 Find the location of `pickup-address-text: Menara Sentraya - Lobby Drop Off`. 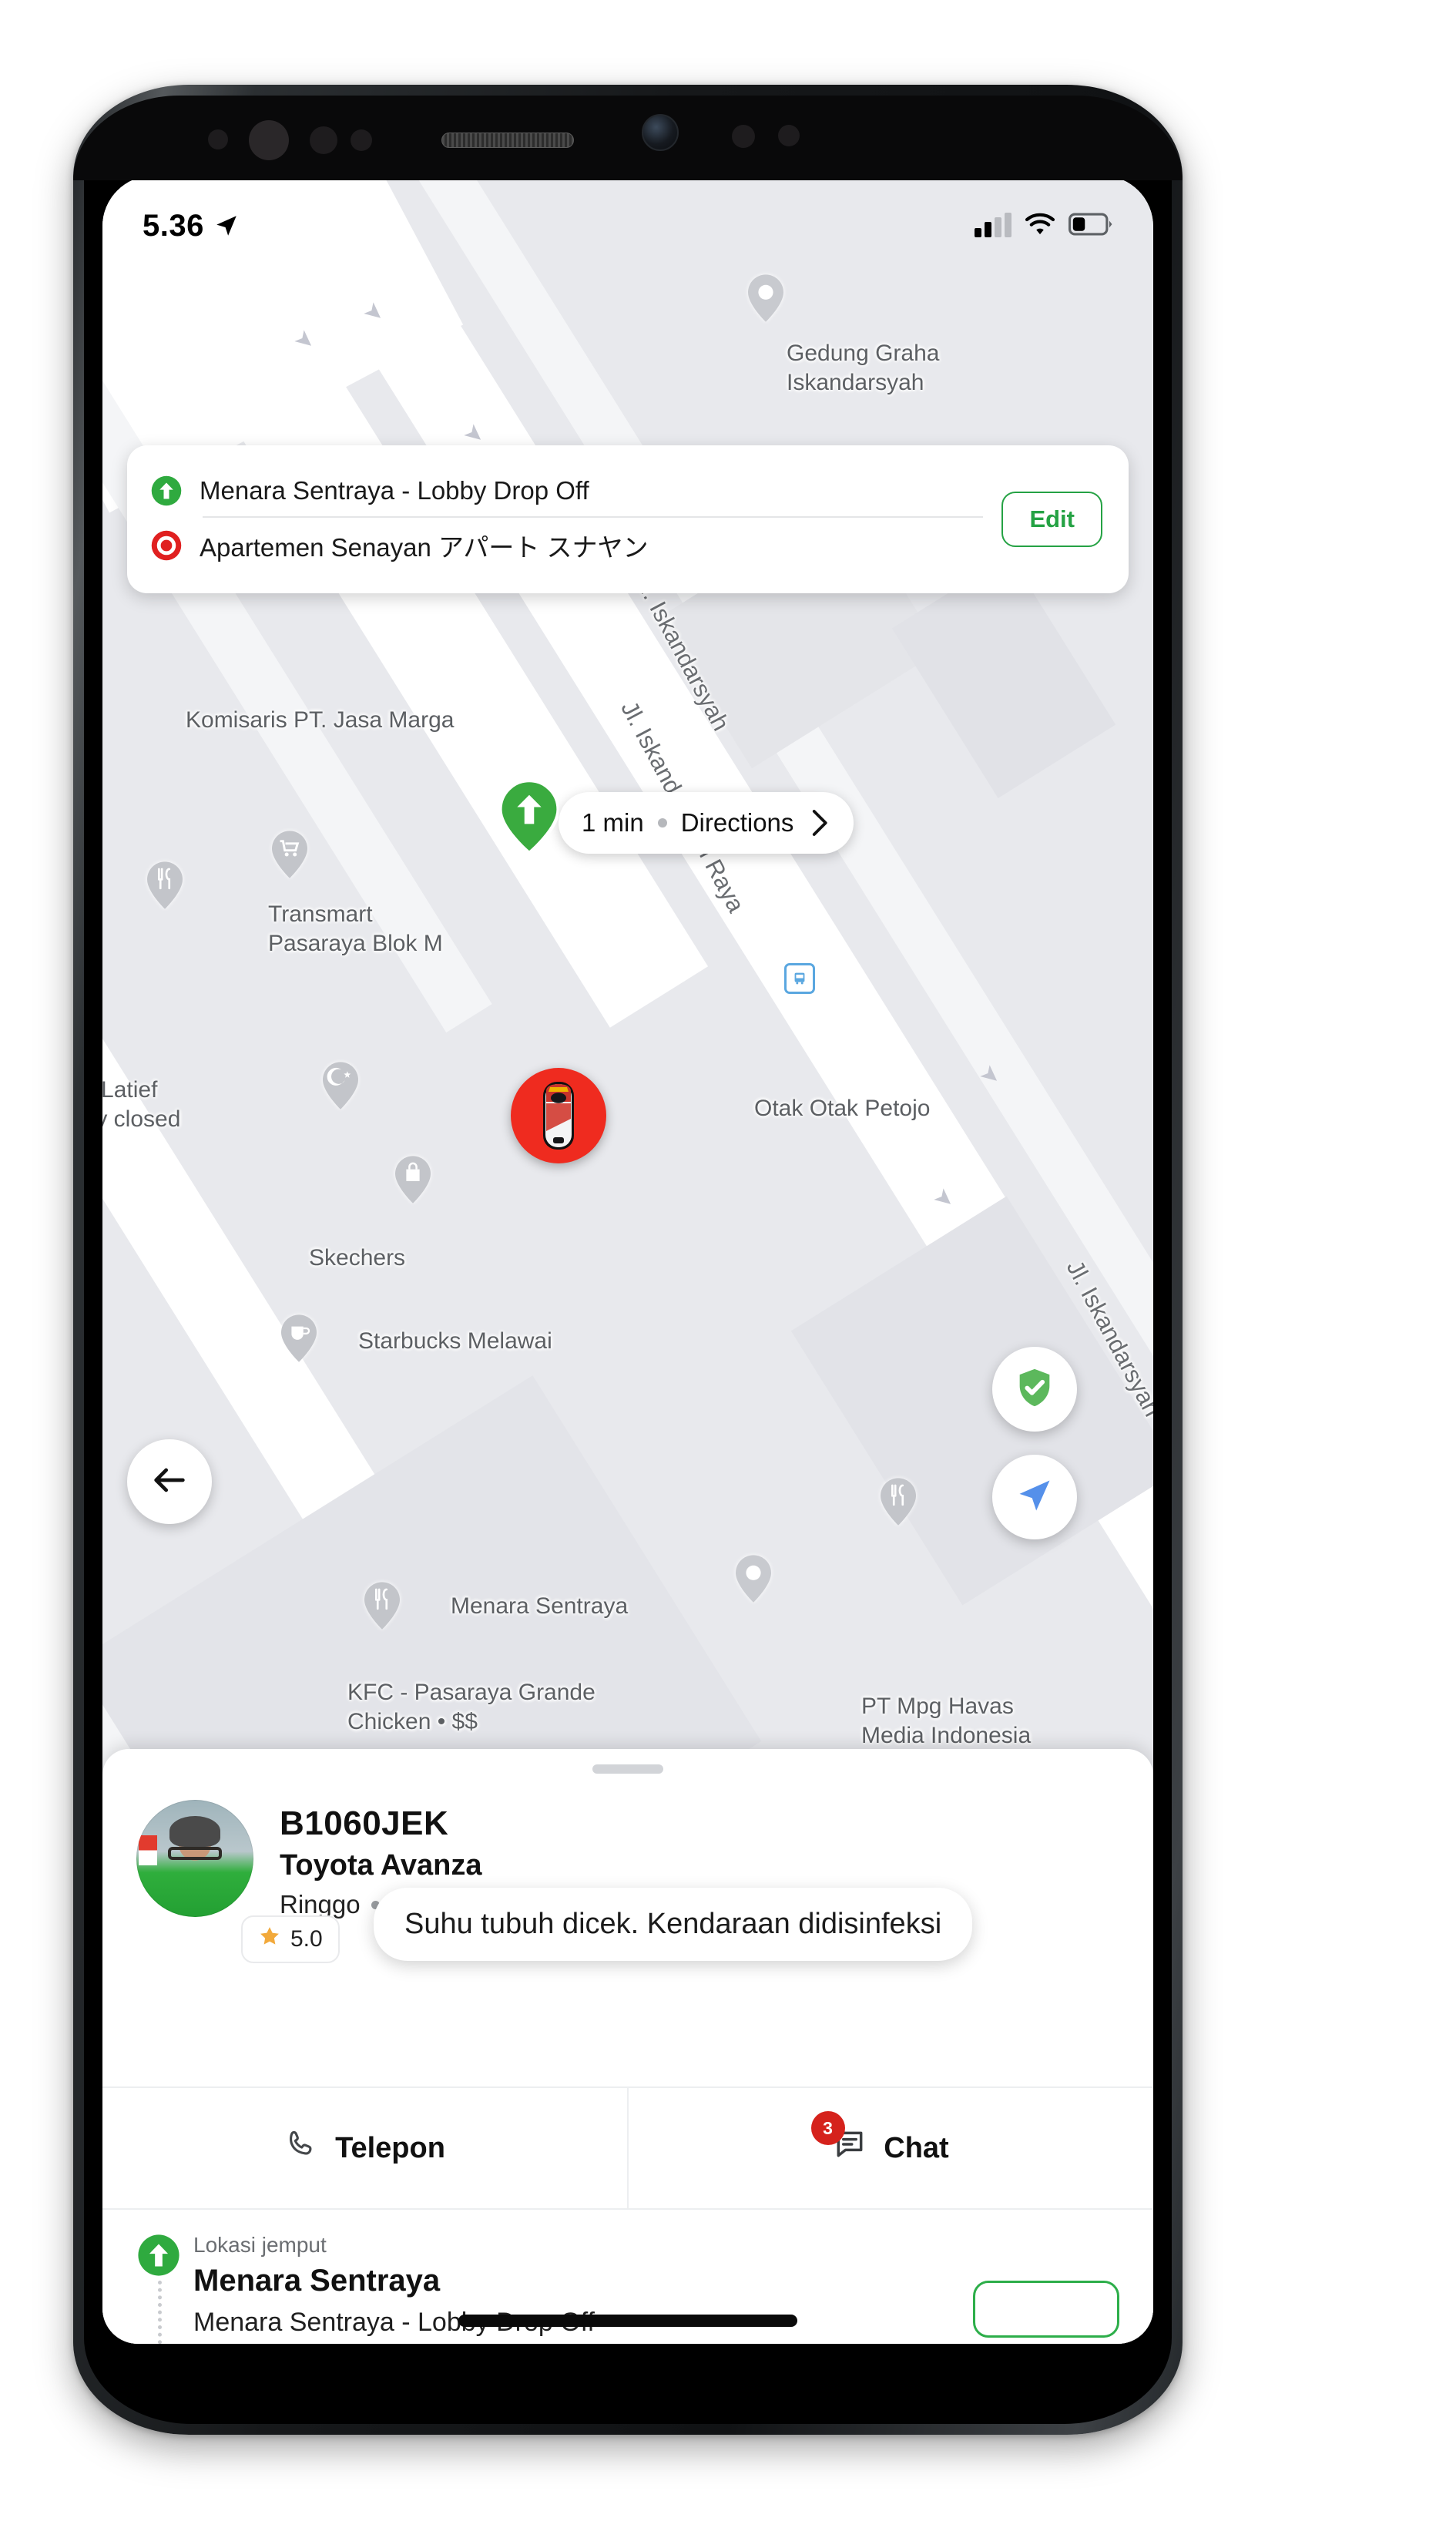

pickup-address-text: Menara Sentraya - Lobby Drop Off is located at coordinates (394, 491).